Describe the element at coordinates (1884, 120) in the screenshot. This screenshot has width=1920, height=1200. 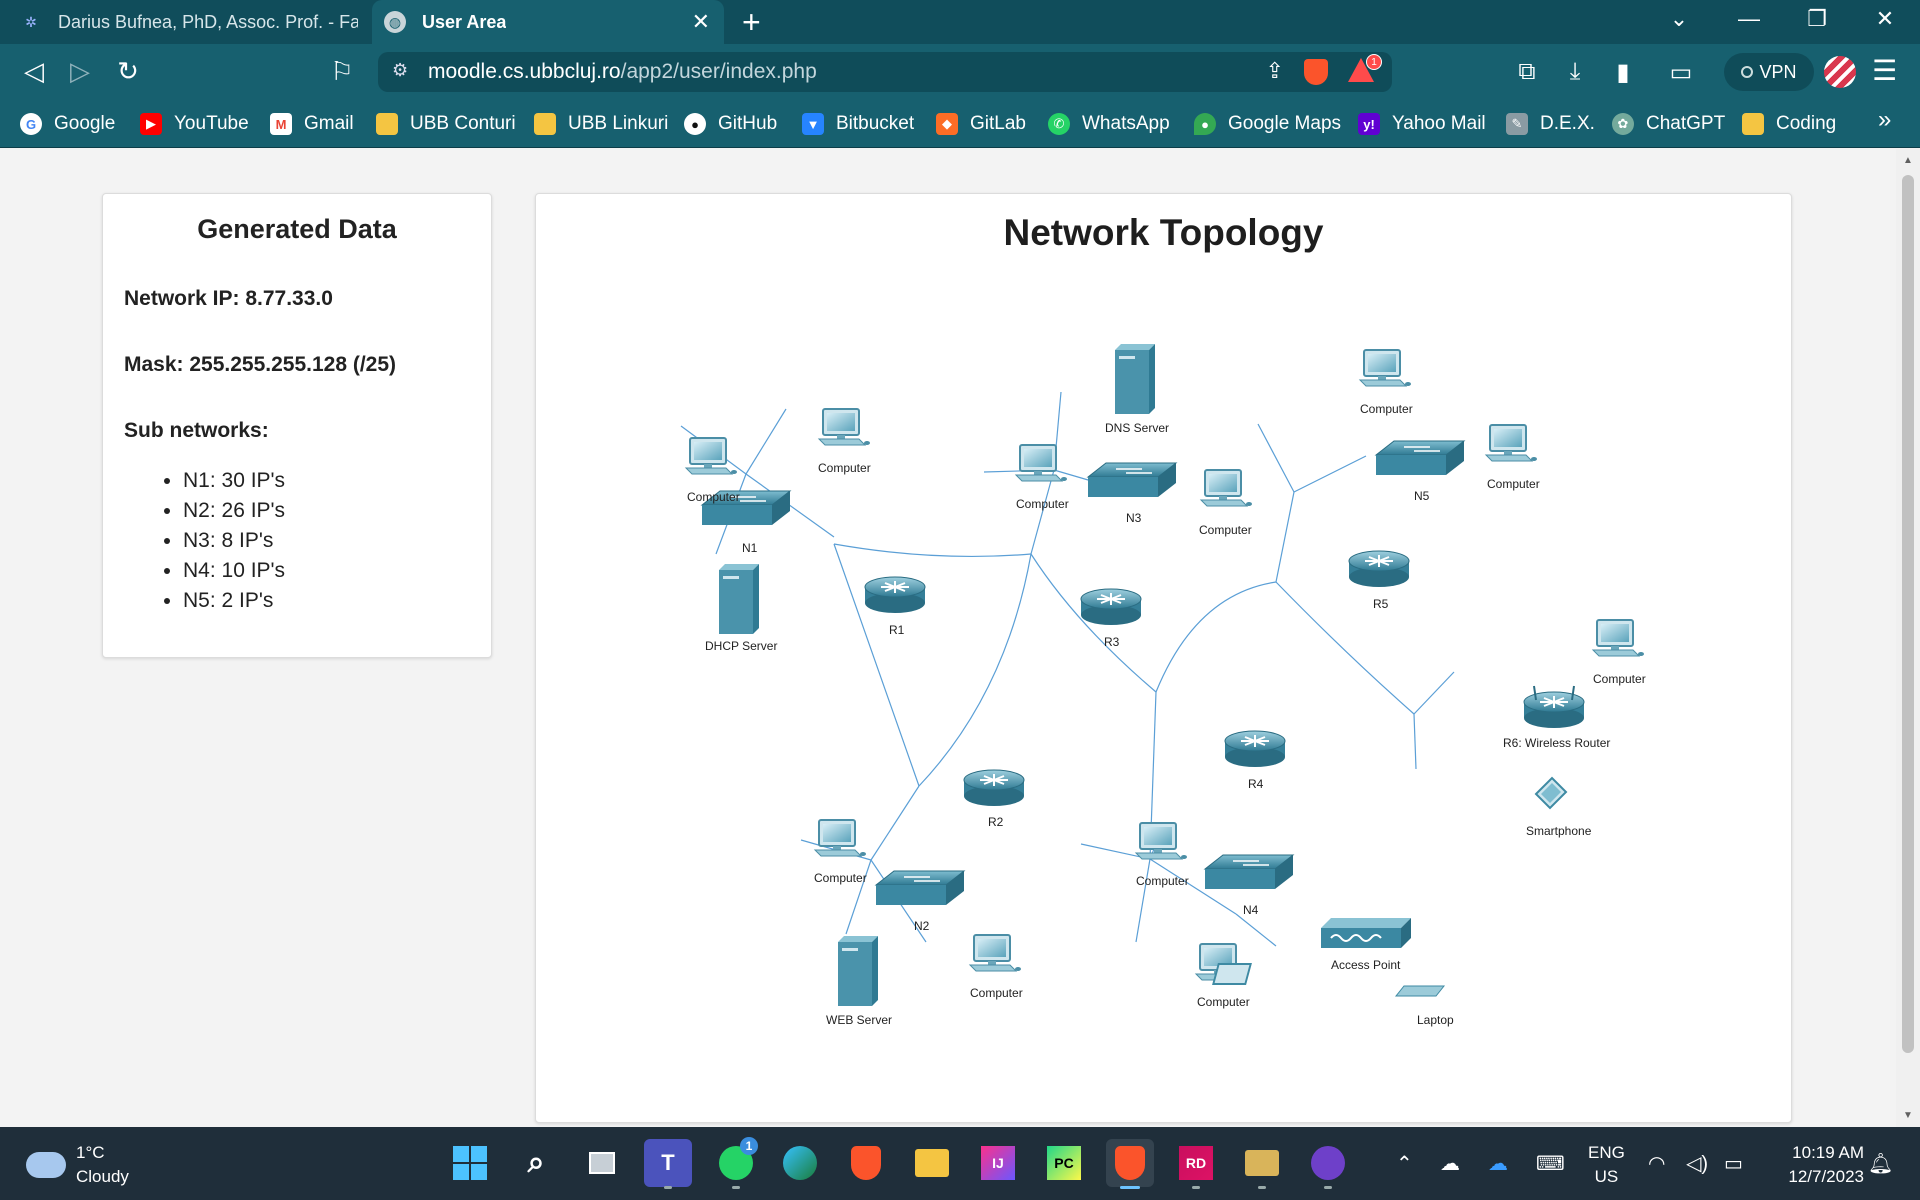
I see `more-bookmarks-icon: »` at that location.